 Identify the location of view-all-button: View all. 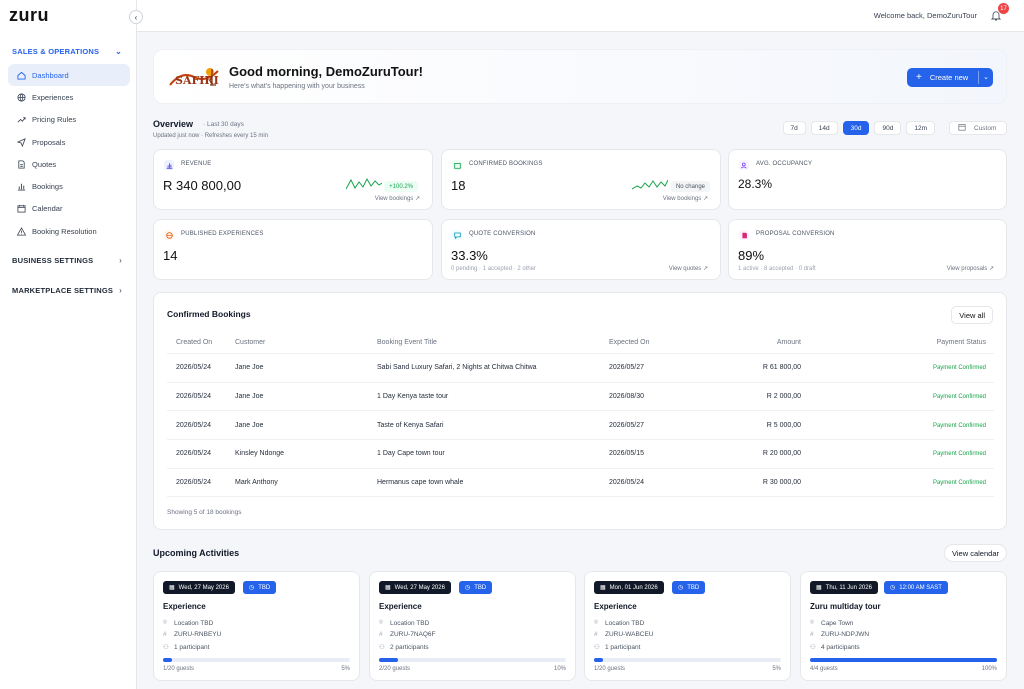
(972, 315).